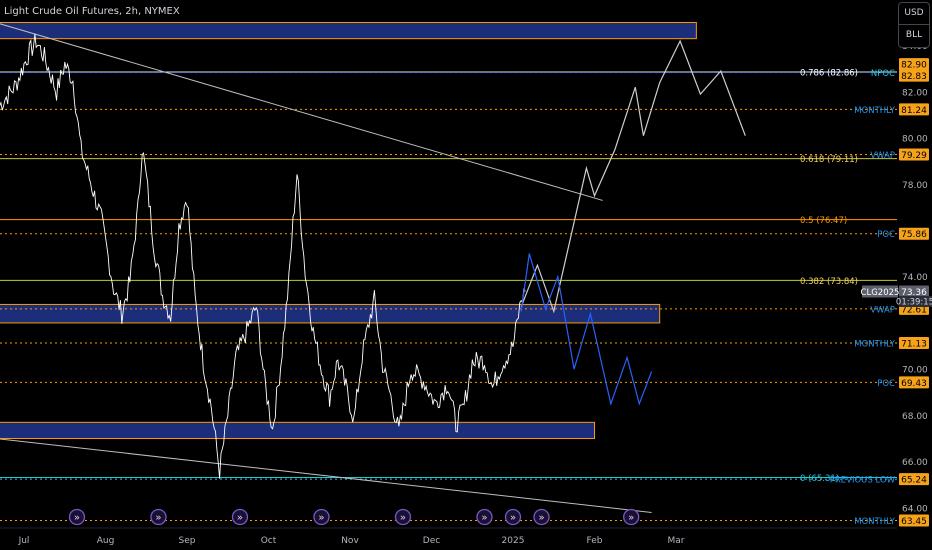 This screenshot has width=932, height=550. I want to click on trendline, so click(326, 475).